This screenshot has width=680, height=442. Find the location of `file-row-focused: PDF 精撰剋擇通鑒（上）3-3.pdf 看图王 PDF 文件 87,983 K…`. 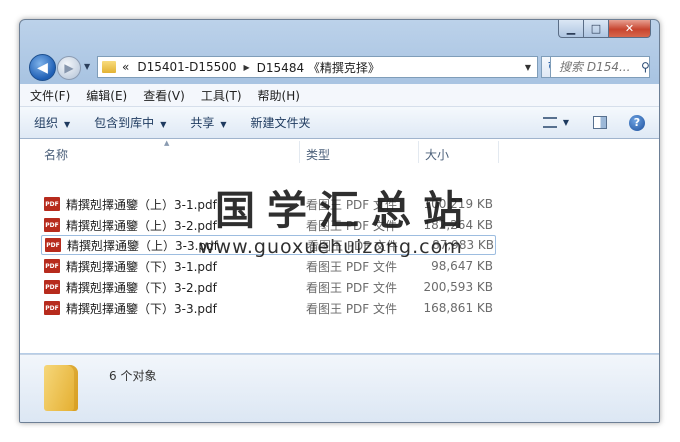

file-row-focused: PDF 精撰剋擇通鑒（上）3-3.pdf 看图王 PDF 文件 87,983 K… is located at coordinates (268, 245).